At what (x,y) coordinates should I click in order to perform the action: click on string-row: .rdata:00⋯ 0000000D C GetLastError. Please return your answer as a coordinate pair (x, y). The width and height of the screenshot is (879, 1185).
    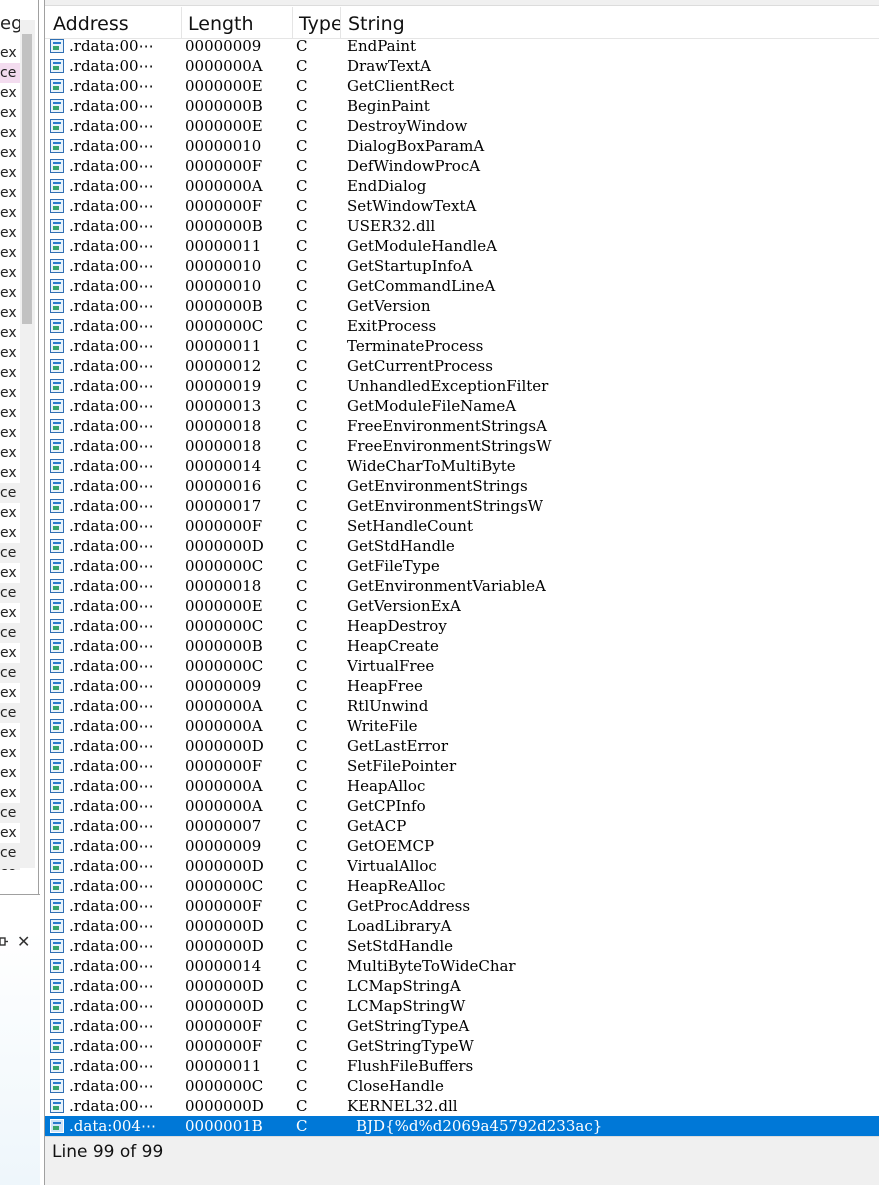
    Looking at the image, I should click on (462, 746).